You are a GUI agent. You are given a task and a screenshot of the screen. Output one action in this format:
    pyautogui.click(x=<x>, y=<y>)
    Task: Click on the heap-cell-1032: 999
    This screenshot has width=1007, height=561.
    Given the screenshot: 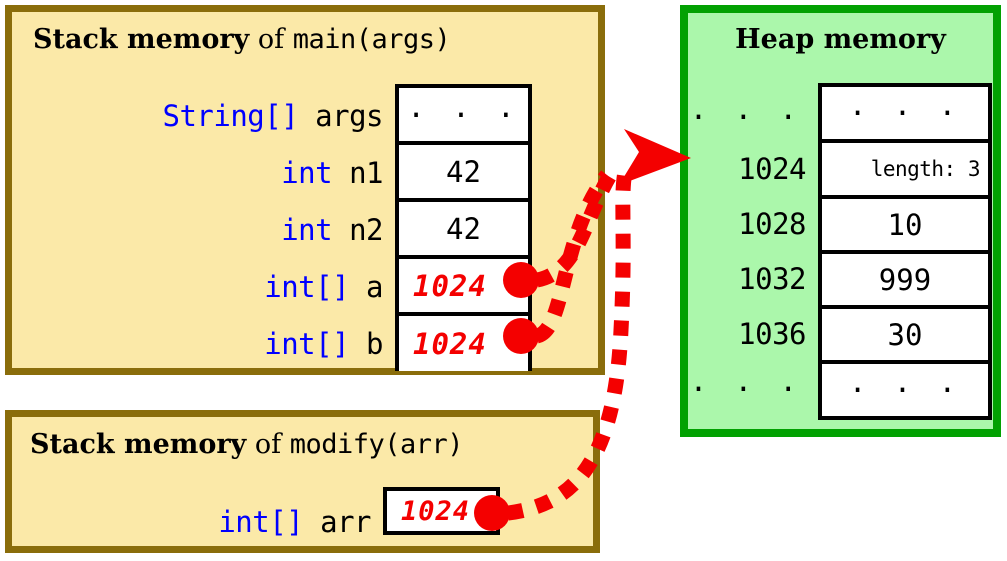 What is the action you would take?
    pyautogui.click(x=905, y=281)
    